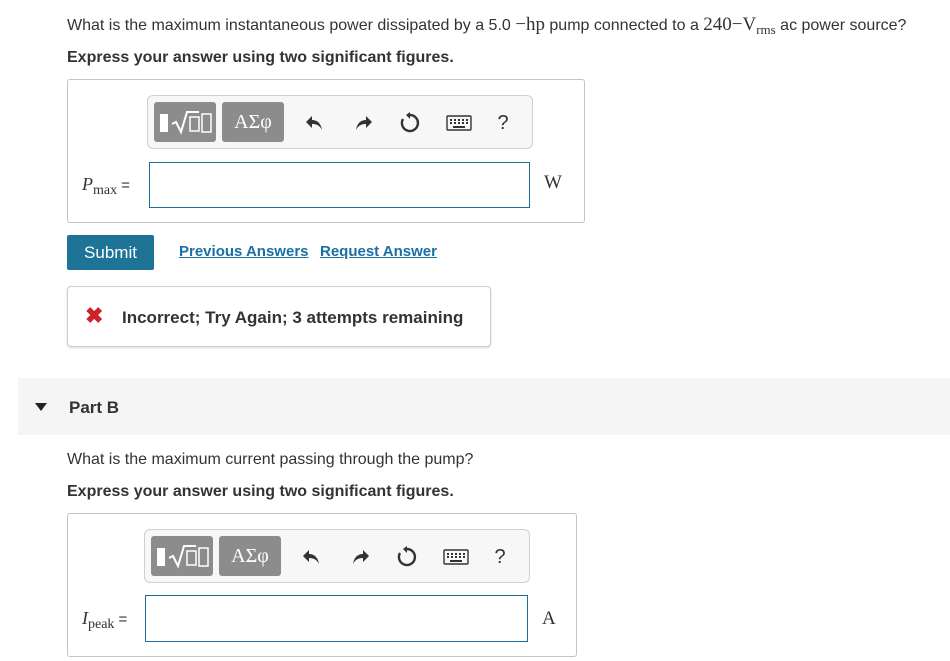  Describe the element at coordinates (484, 406) in the screenshot. I see `part-b-header: Part B` at that location.